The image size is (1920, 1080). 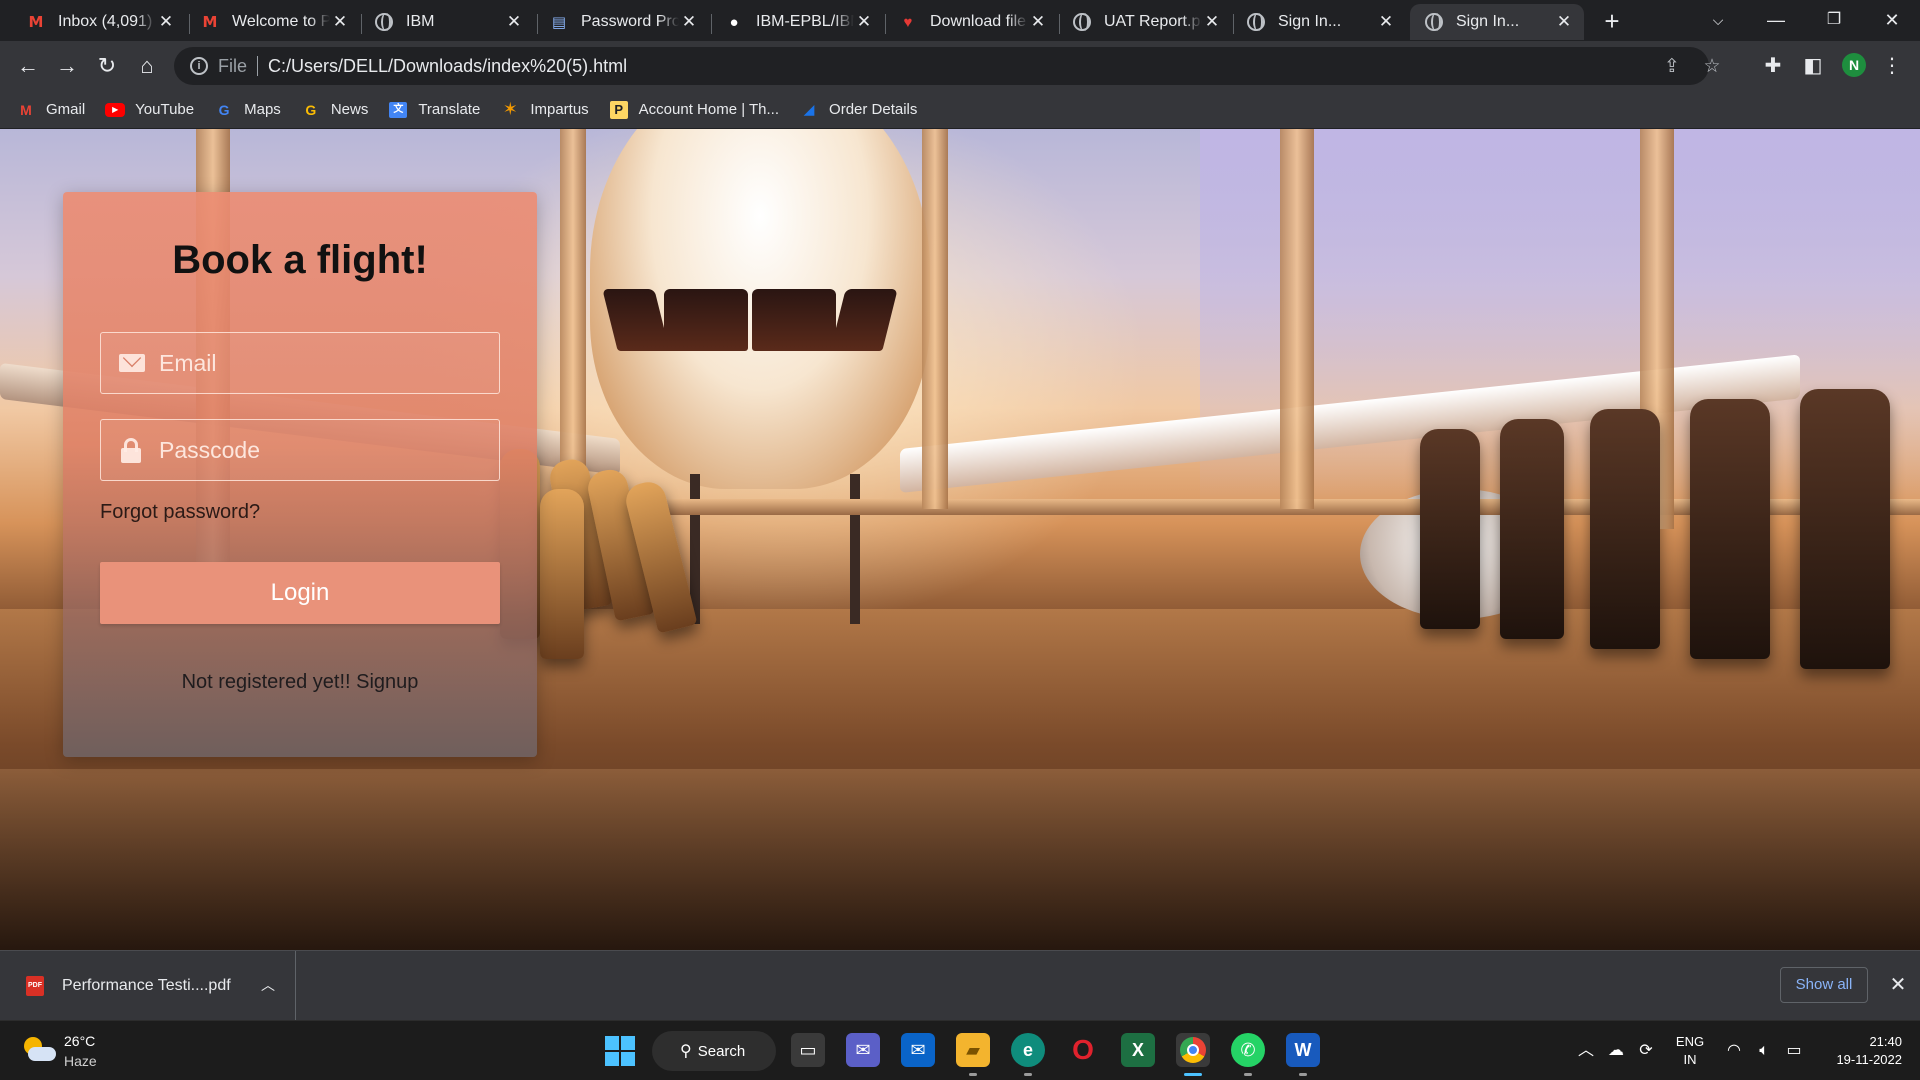 I want to click on home-icon: ⌂, so click(x=147, y=66).